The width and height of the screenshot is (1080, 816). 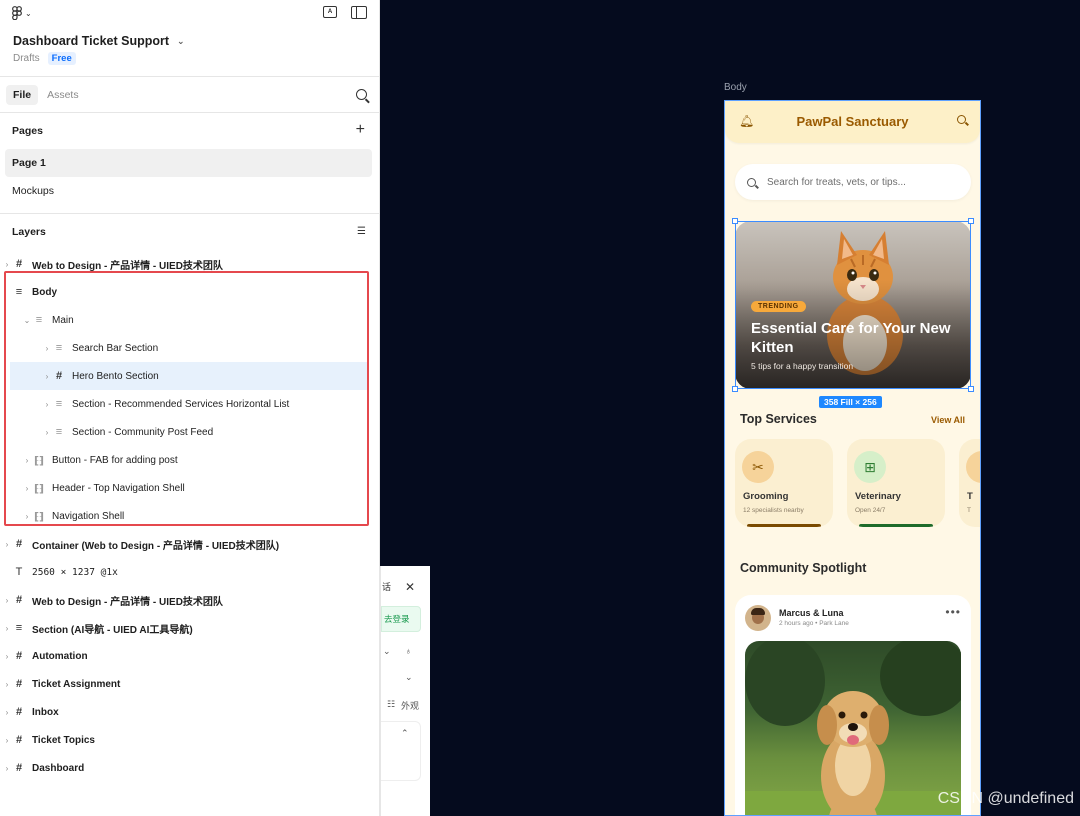 What do you see at coordinates (853, 728) in the screenshot?
I see `post-image` at bounding box center [853, 728].